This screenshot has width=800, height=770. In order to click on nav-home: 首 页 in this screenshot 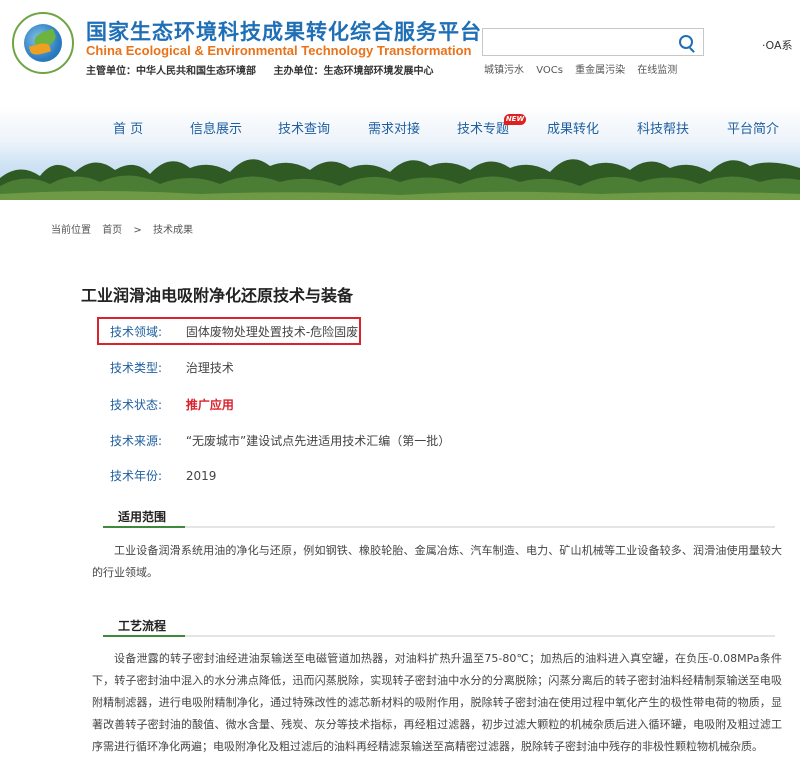, I will do `click(128, 127)`.